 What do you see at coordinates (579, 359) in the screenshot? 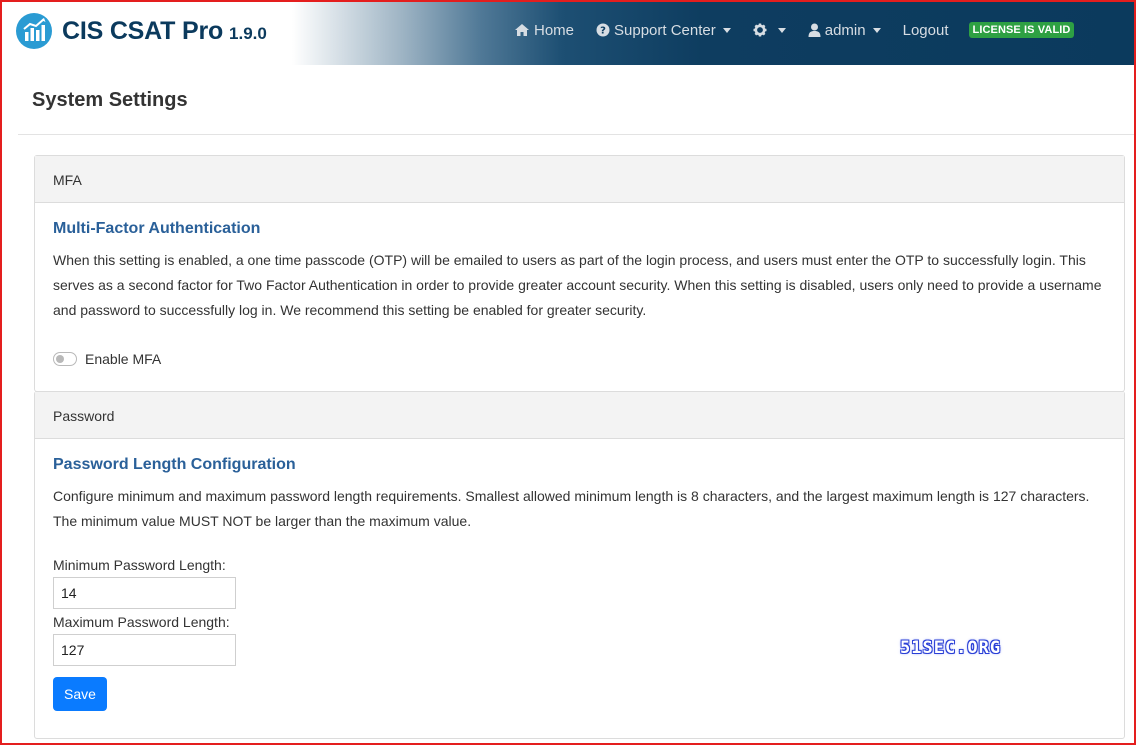
I see `mfa-toggle-row: Enable MFA` at bounding box center [579, 359].